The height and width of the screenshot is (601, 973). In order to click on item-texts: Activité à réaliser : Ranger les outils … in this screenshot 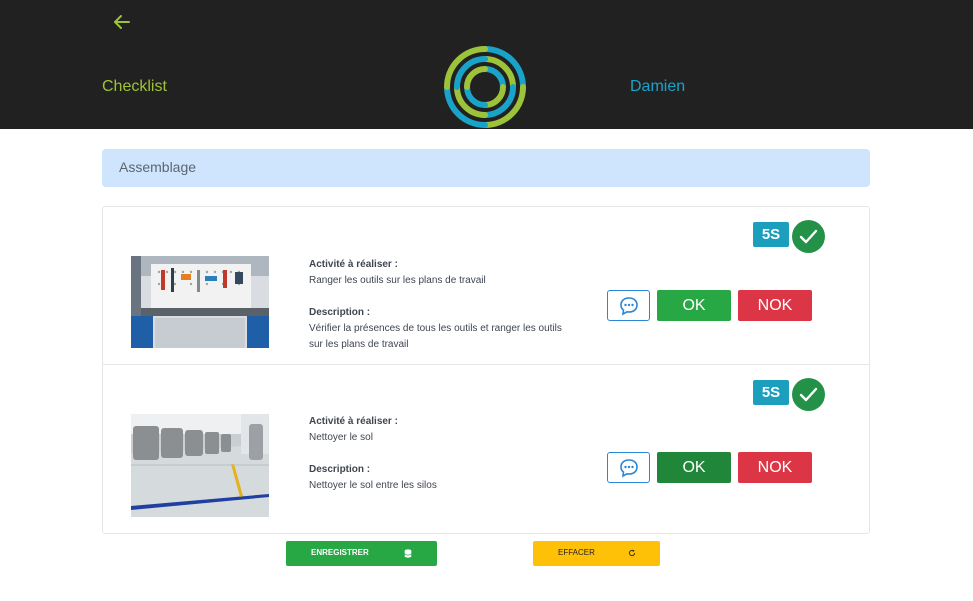, I will do `click(439, 305)`.